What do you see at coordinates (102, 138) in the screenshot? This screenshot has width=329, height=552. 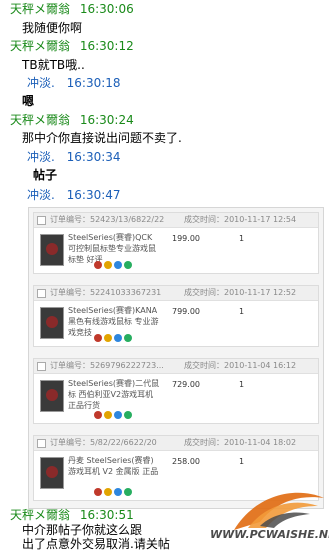 I see `message-text: 那中介你直接说出问题不卖了.` at bounding box center [102, 138].